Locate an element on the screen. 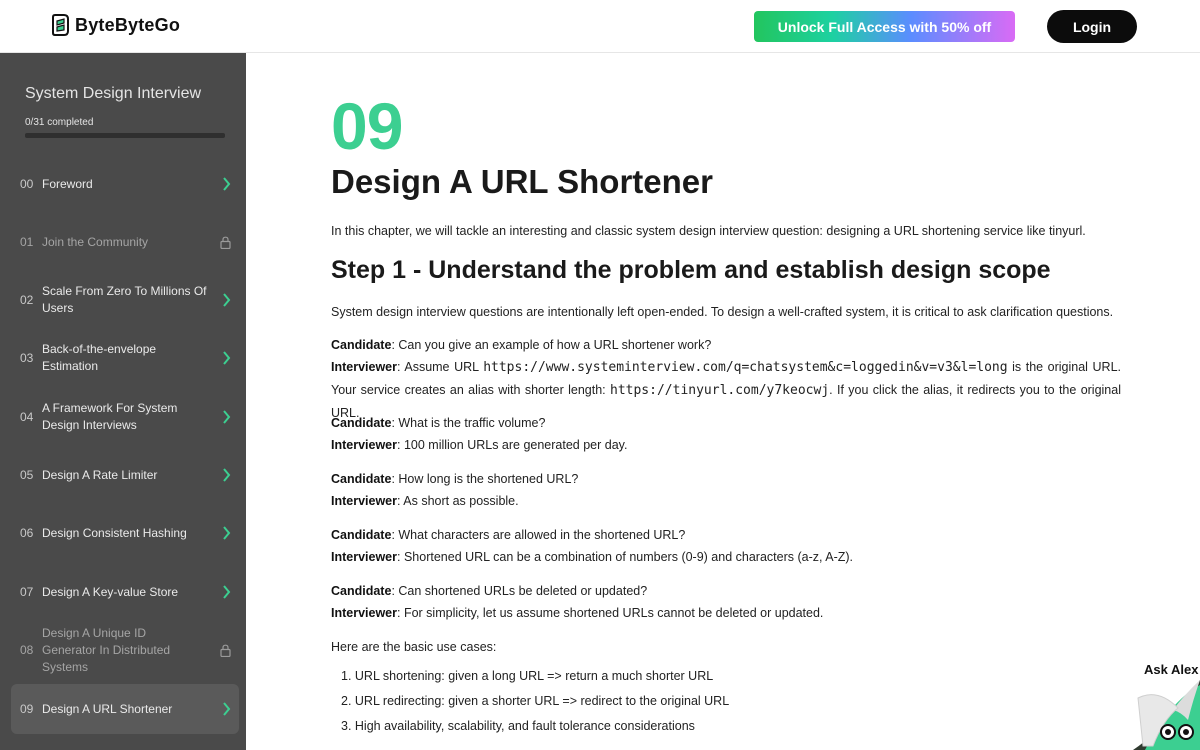 This screenshot has width=1200, height=750. toc-item-label: Join the Community is located at coordinates (95, 241).